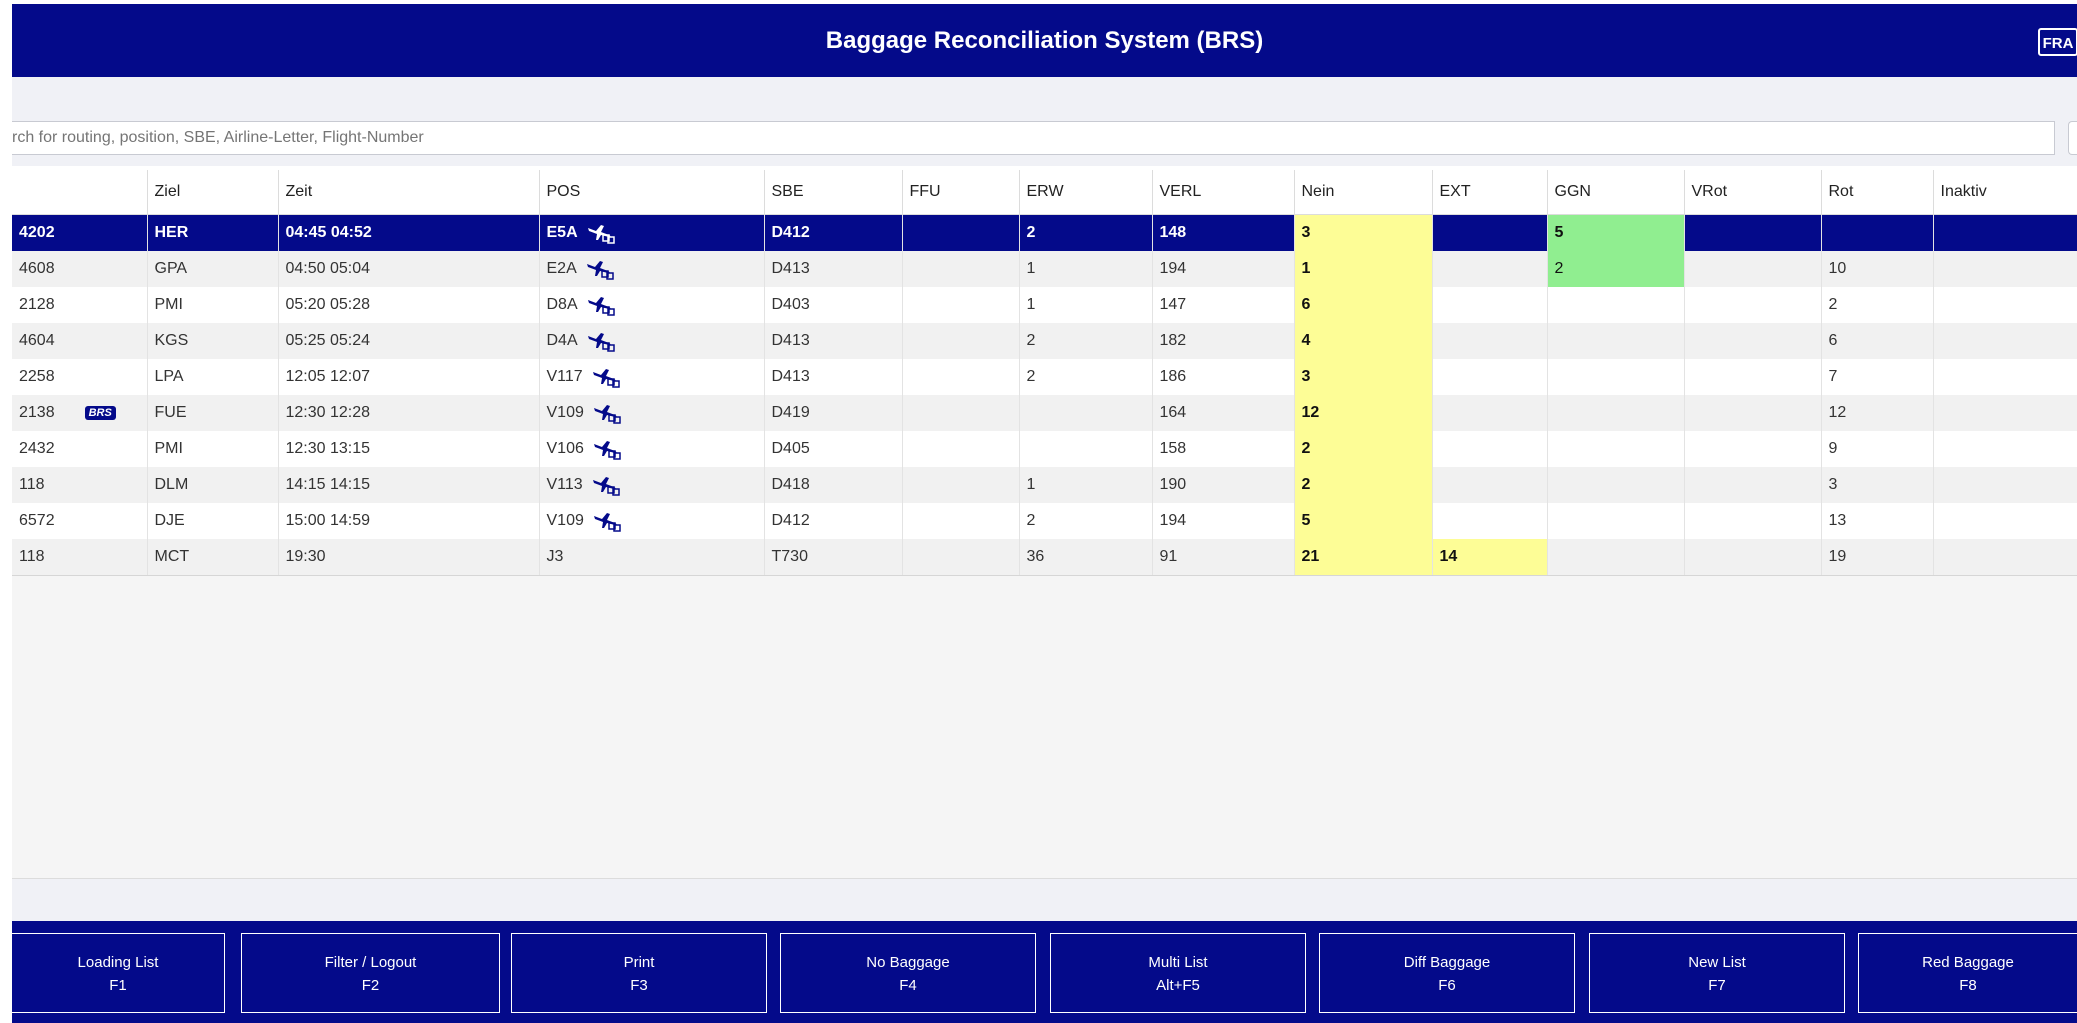 The height and width of the screenshot is (1023, 2077). What do you see at coordinates (1616, 192) in the screenshot?
I see `column-header: GGN` at bounding box center [1616, 192].